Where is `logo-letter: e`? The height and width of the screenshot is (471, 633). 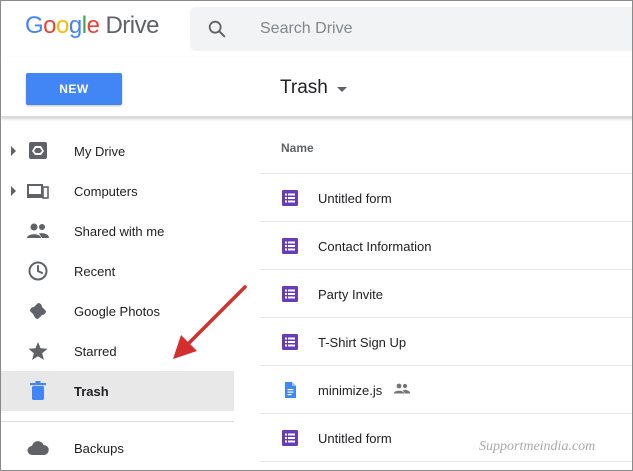
logo-letter: e is located at coordinates (93, 25).